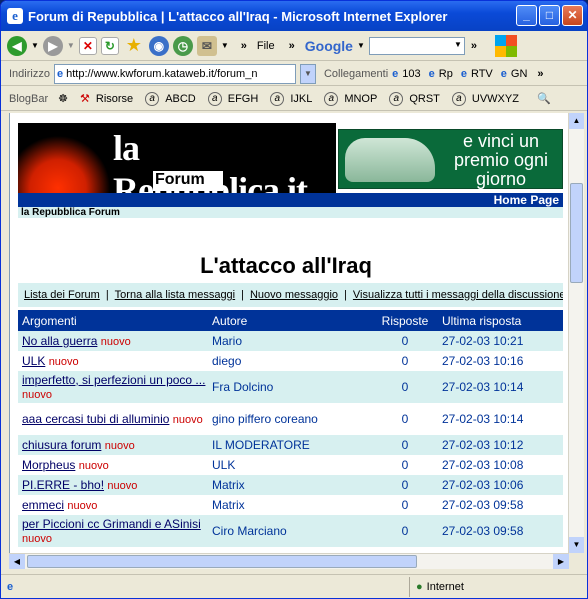  What do you see at coordinates (495, 99) in the screenshot?
I see `bookmark-uvwxyz: UVWXYZ` at bounding box center [495, 99].